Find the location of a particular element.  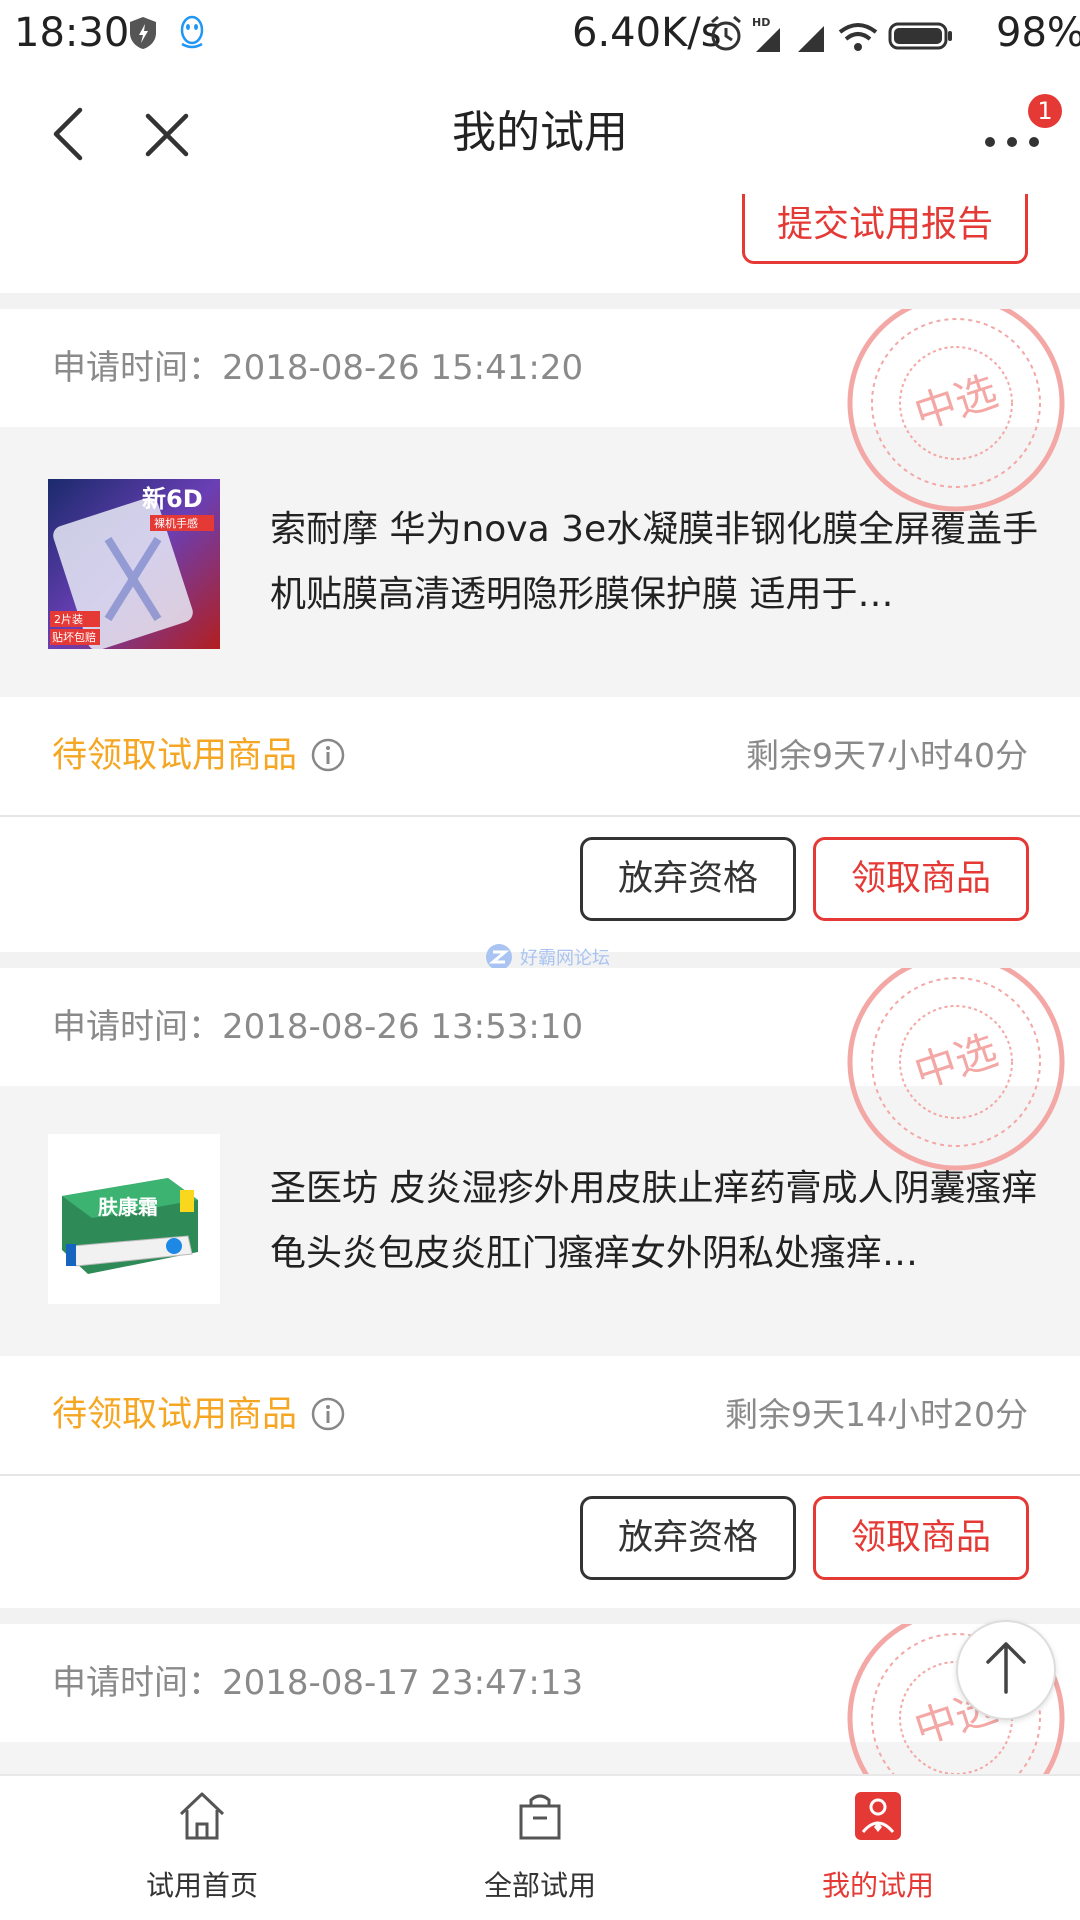

thumb-main-text: 新6D is located at coordinates (172, 499).